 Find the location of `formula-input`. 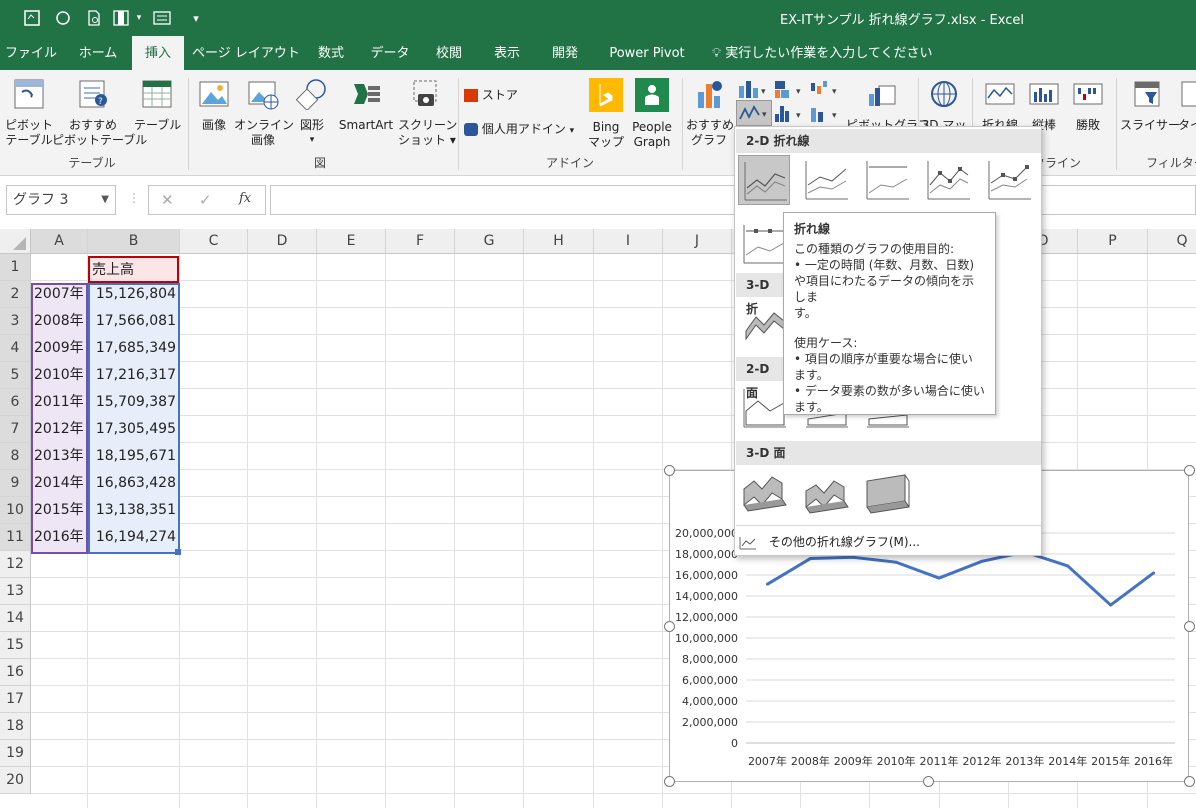

formula-input is located at coordinates (733, 200).